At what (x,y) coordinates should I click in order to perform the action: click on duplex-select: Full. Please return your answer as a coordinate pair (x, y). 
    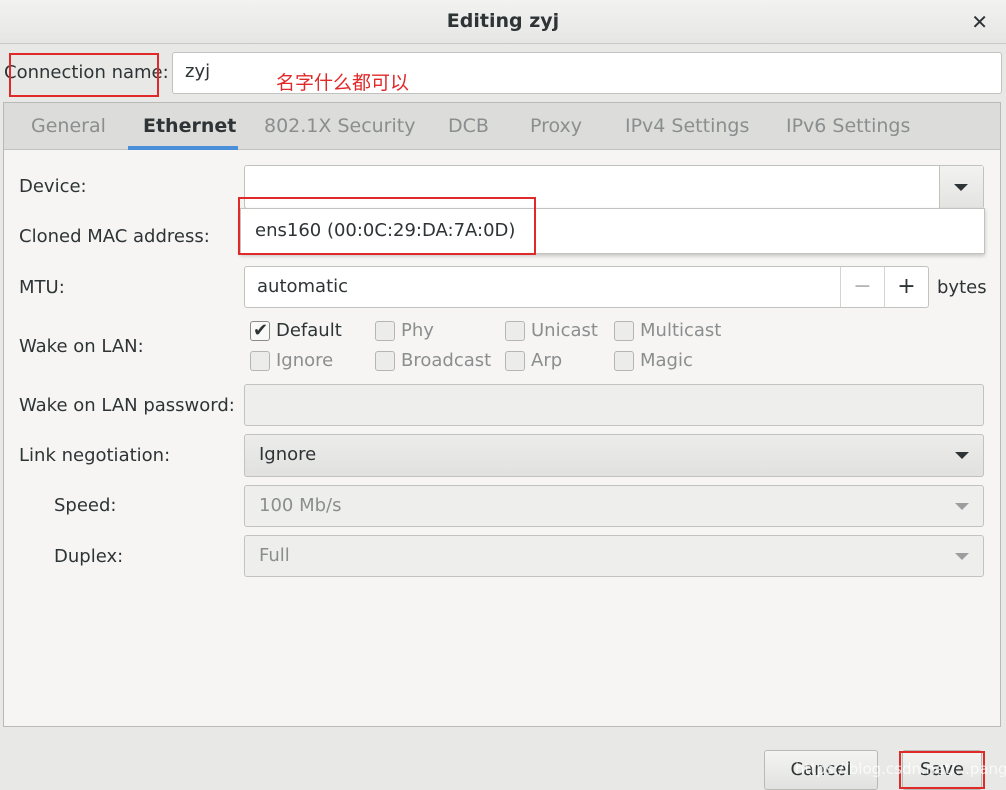
    Looking at the image, I should click on (614, 556).